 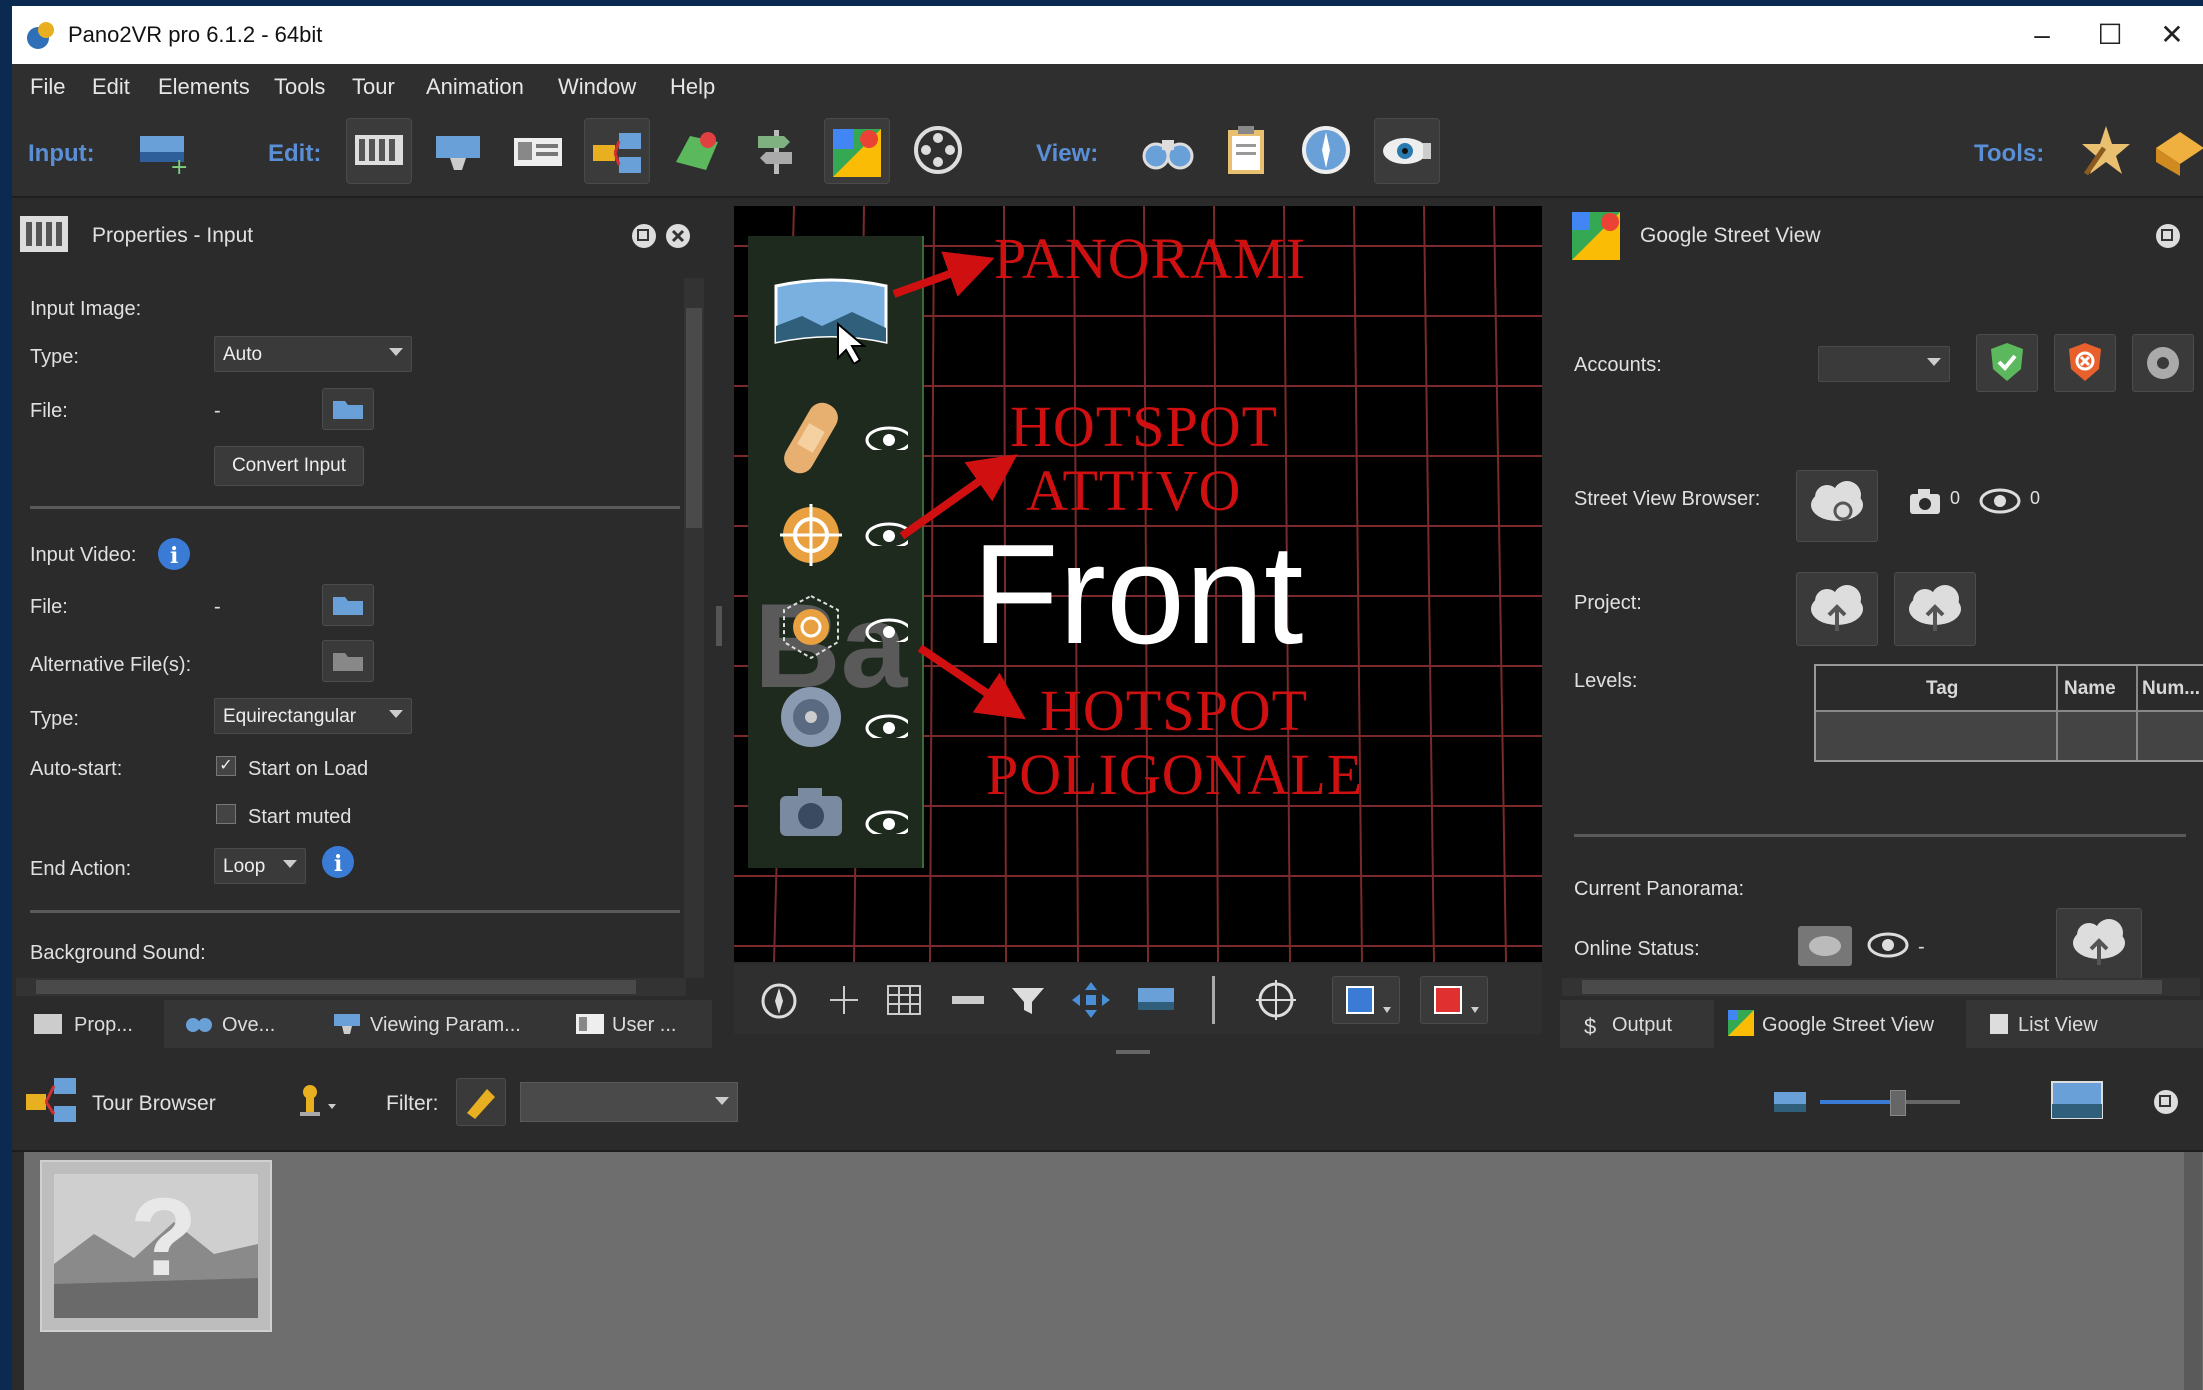 What do you see at coordinates (154, 1103) in the screenshot?
I see `tour-browser-title: Tour Browser` at bounding box center [154, 1103].